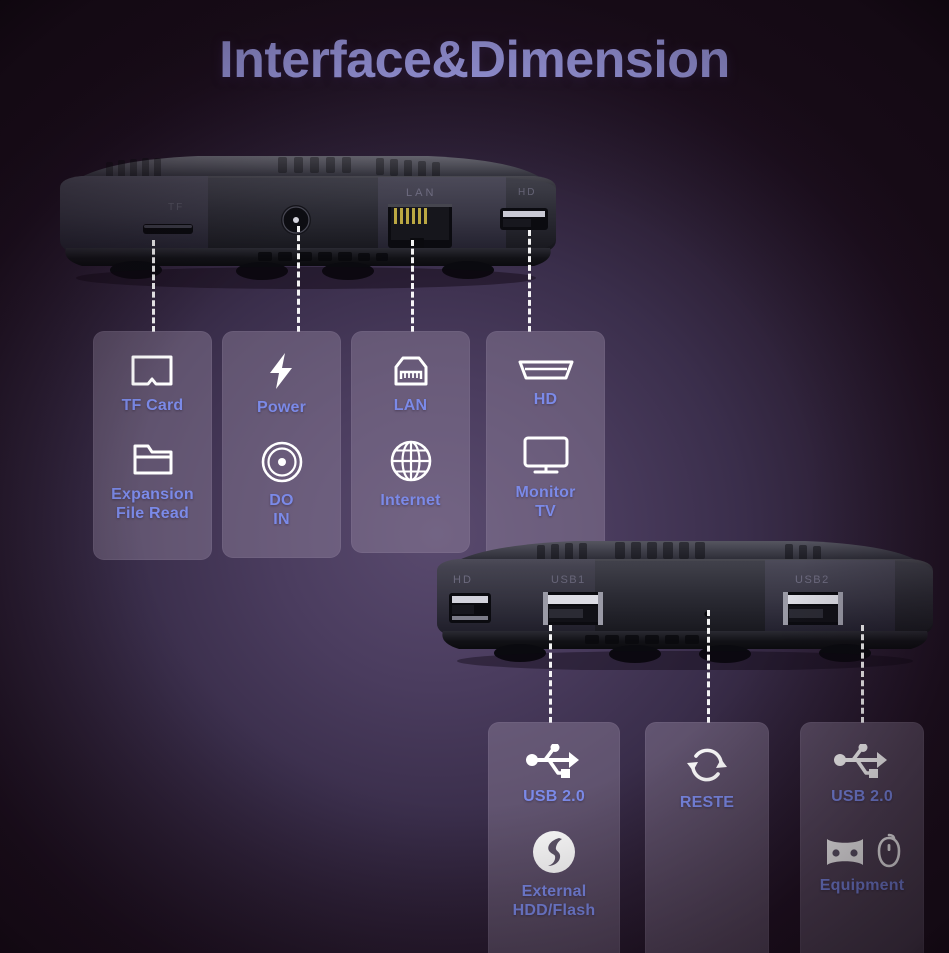 This screenshot has width=949, height=953. I want to click on card-label-dc-in: DO IN, so click(281, 510).